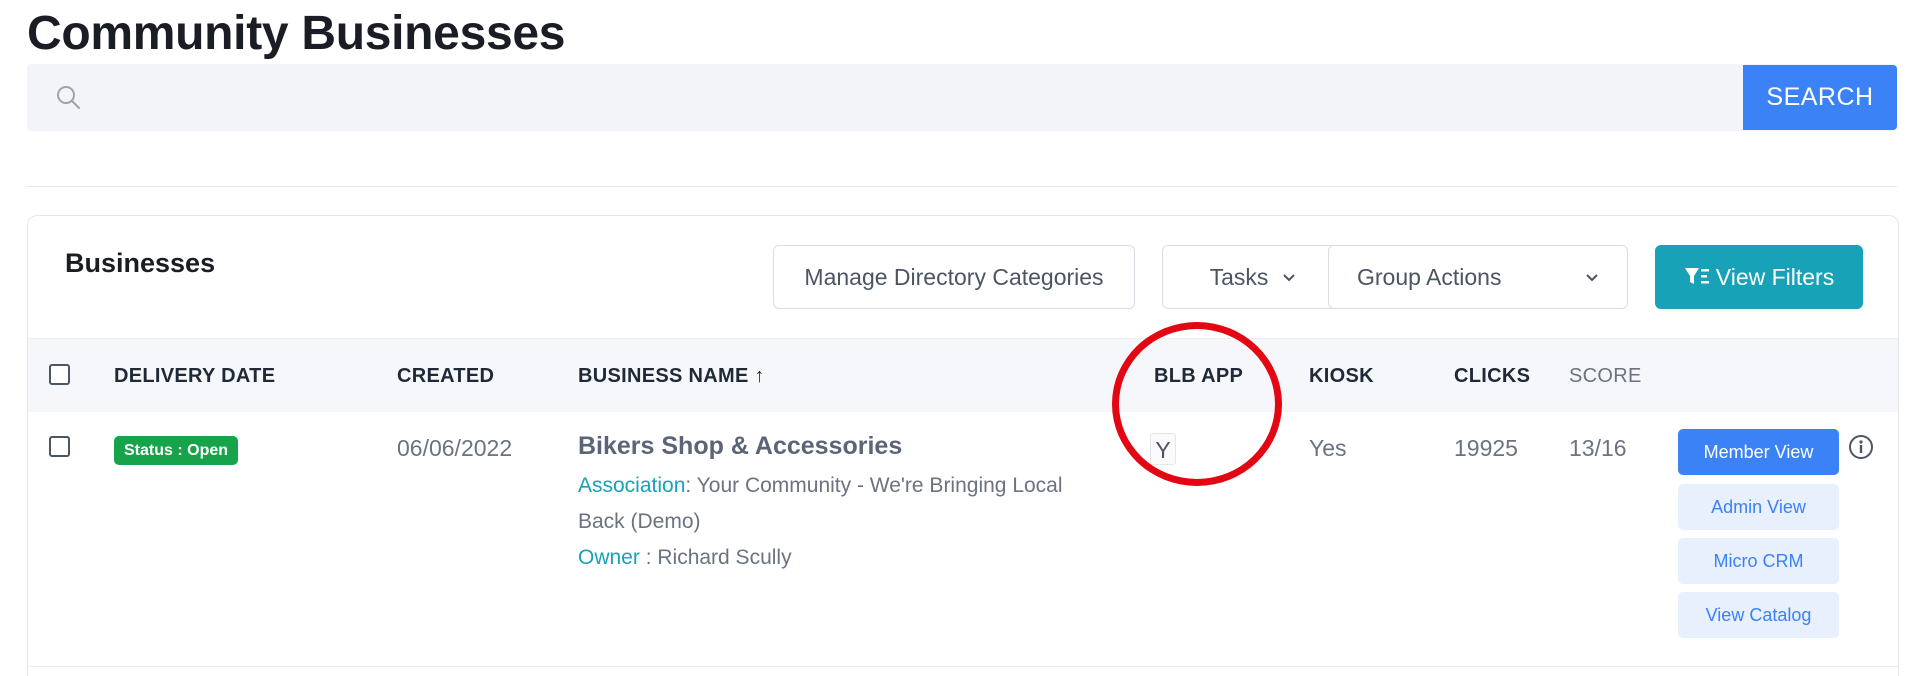 The height and width of the screenshot is (676, 1920). Describe the element at coordinates (1492, 376) in the screenshot. I see `header-clicks: CLICKS` at that location.